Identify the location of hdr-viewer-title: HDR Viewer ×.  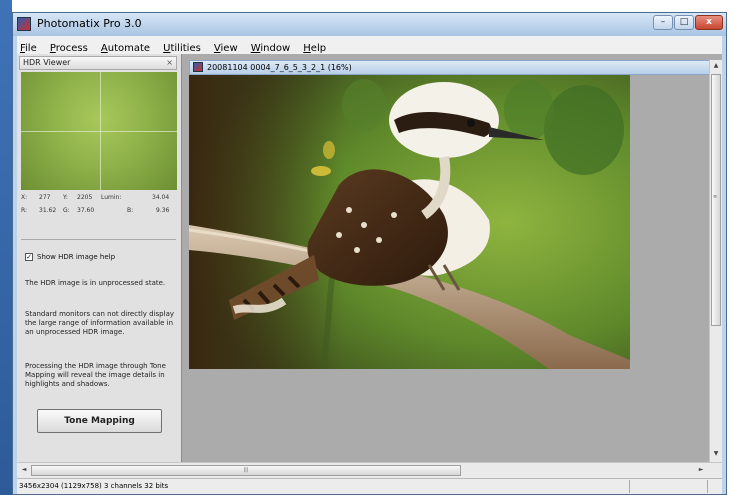
(98, 63).